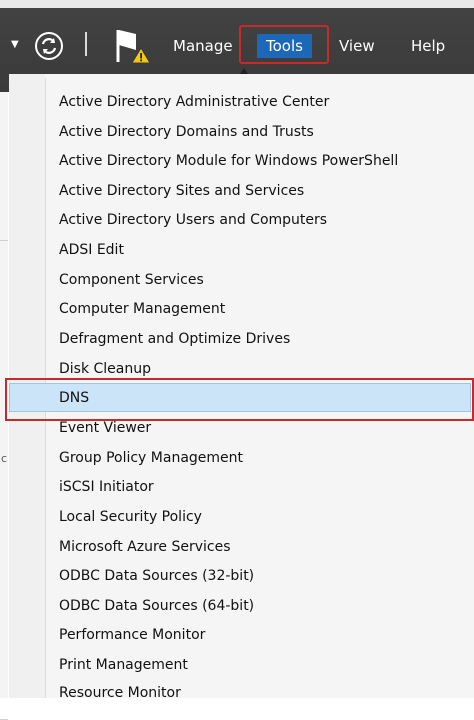 The image size is (474, 720). Describe the element at coordinates (244, 71) in the screenshot. I see `menu-caret-icon` at that location.